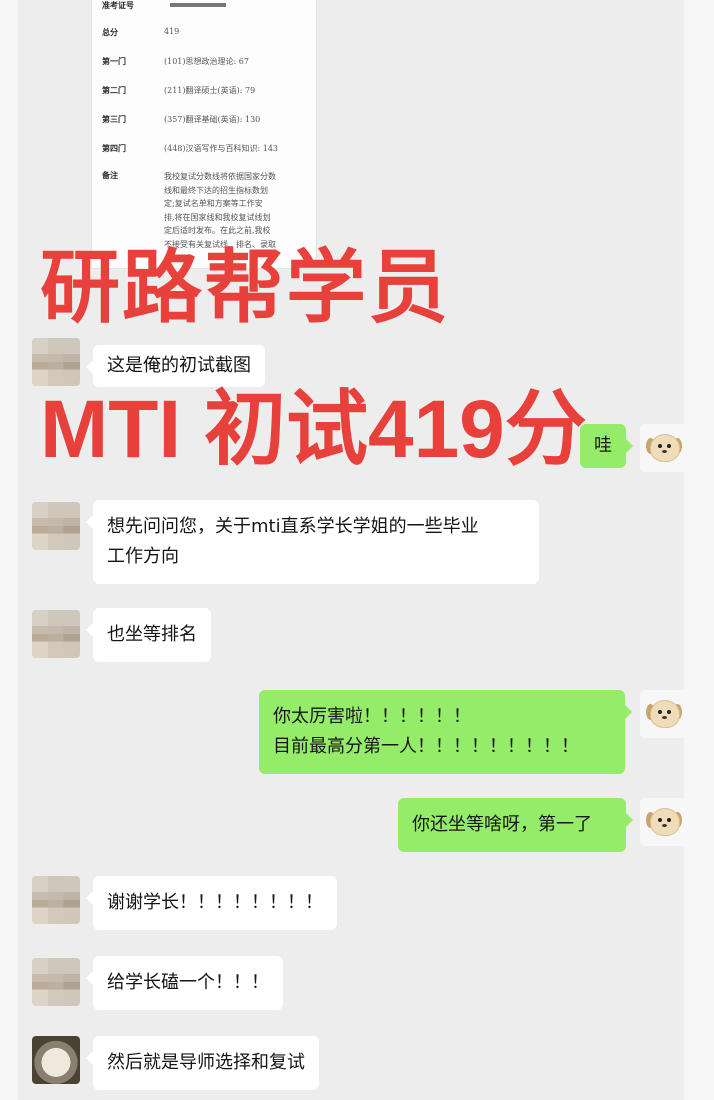 The height and width of the screenshot is (1100, 714). I want to click on message-bubble-incoming: 也坐等排名, so click(148, 635).